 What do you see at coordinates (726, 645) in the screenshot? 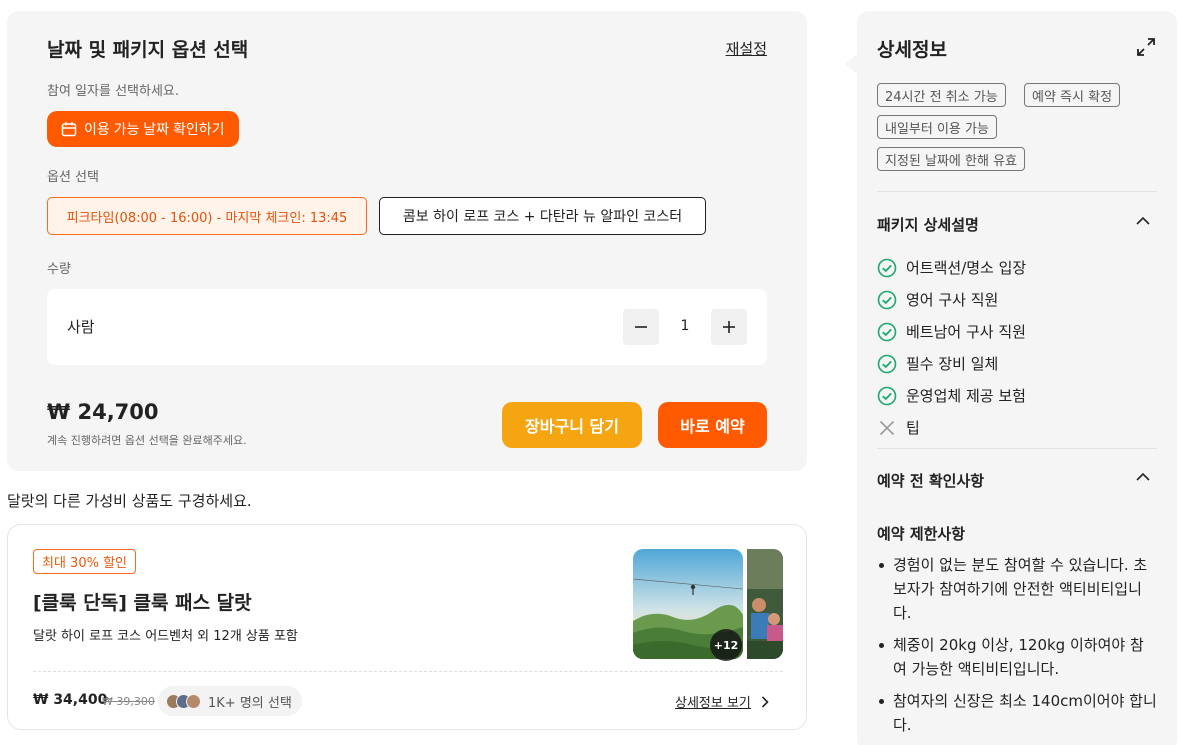
I see `more-photos-badge: +12` at bounding box center [726, 645].